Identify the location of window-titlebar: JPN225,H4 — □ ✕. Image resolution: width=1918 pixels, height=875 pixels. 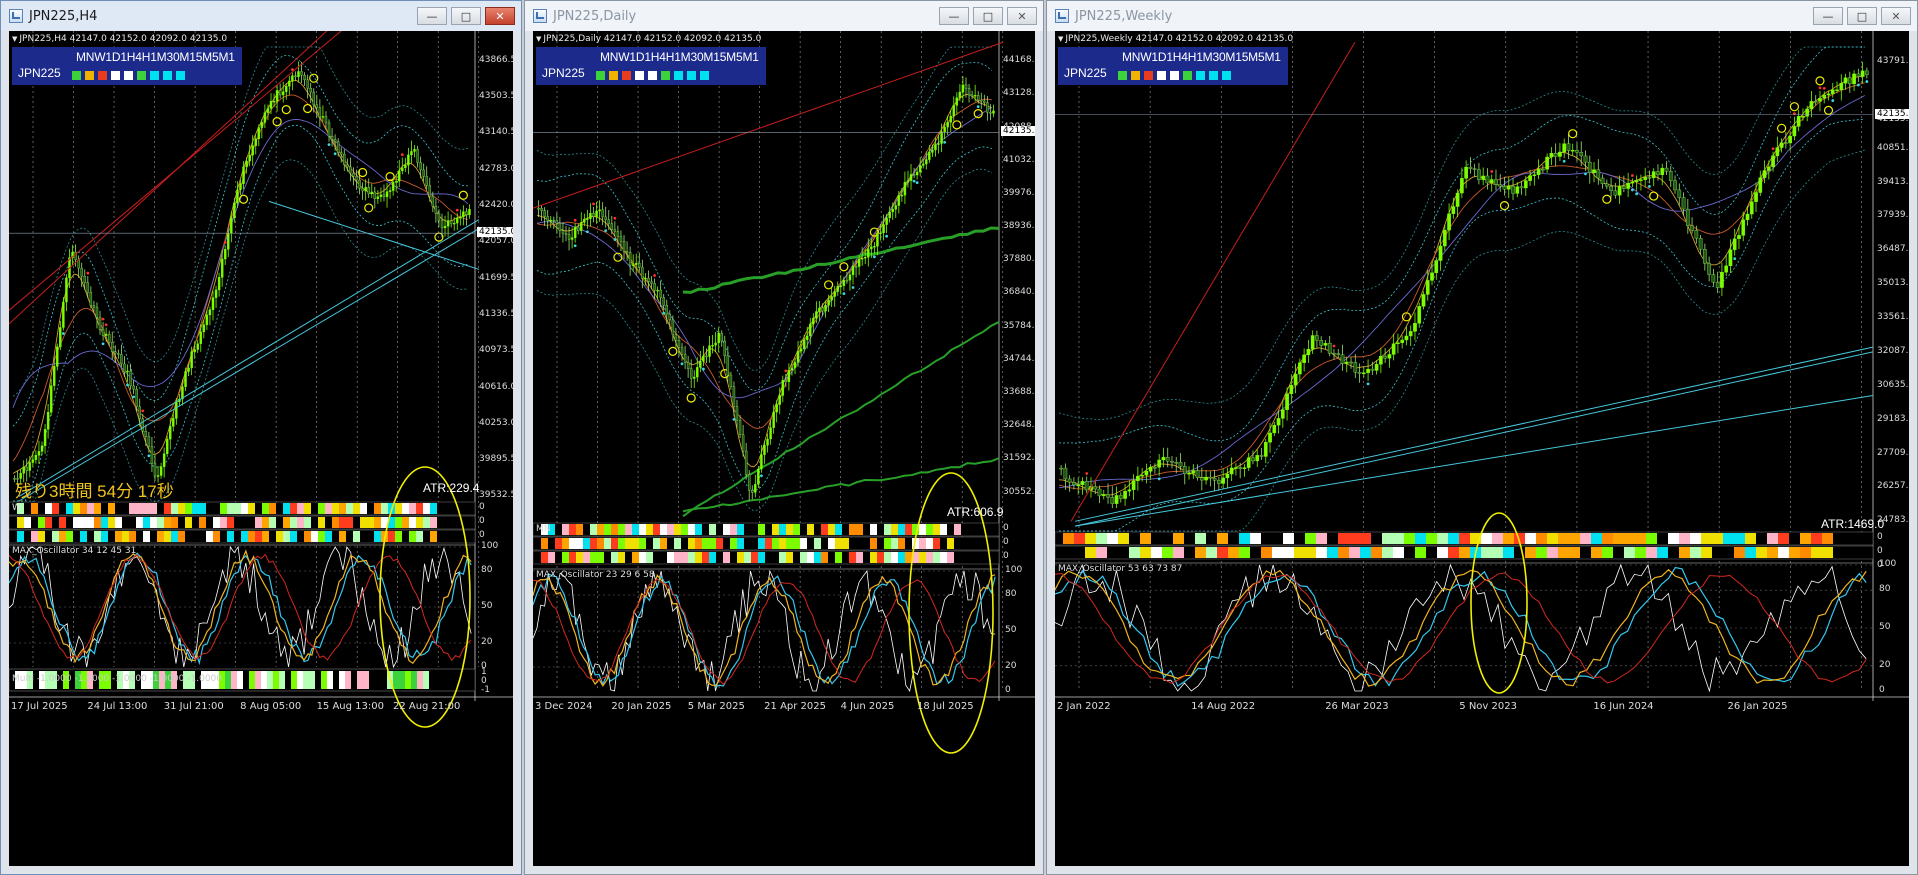
(261, 16).